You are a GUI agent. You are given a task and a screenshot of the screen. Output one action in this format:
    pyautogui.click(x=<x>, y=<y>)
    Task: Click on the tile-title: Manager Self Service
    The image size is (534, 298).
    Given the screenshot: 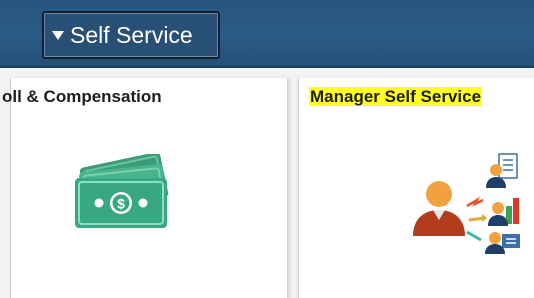 What is the action you would take?
    pyautogui.click(x=396, y=97)
    